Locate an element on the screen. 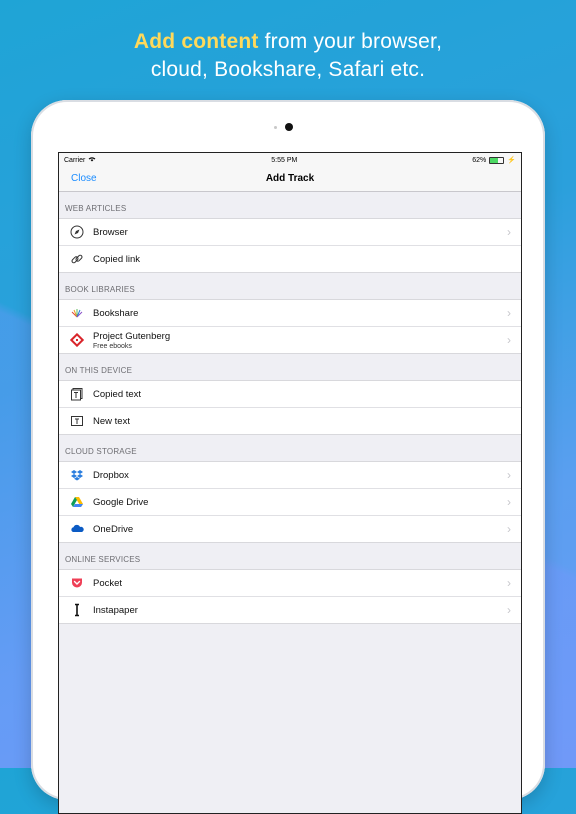  headline-accent: Add content is located at coordinates (196, 41).